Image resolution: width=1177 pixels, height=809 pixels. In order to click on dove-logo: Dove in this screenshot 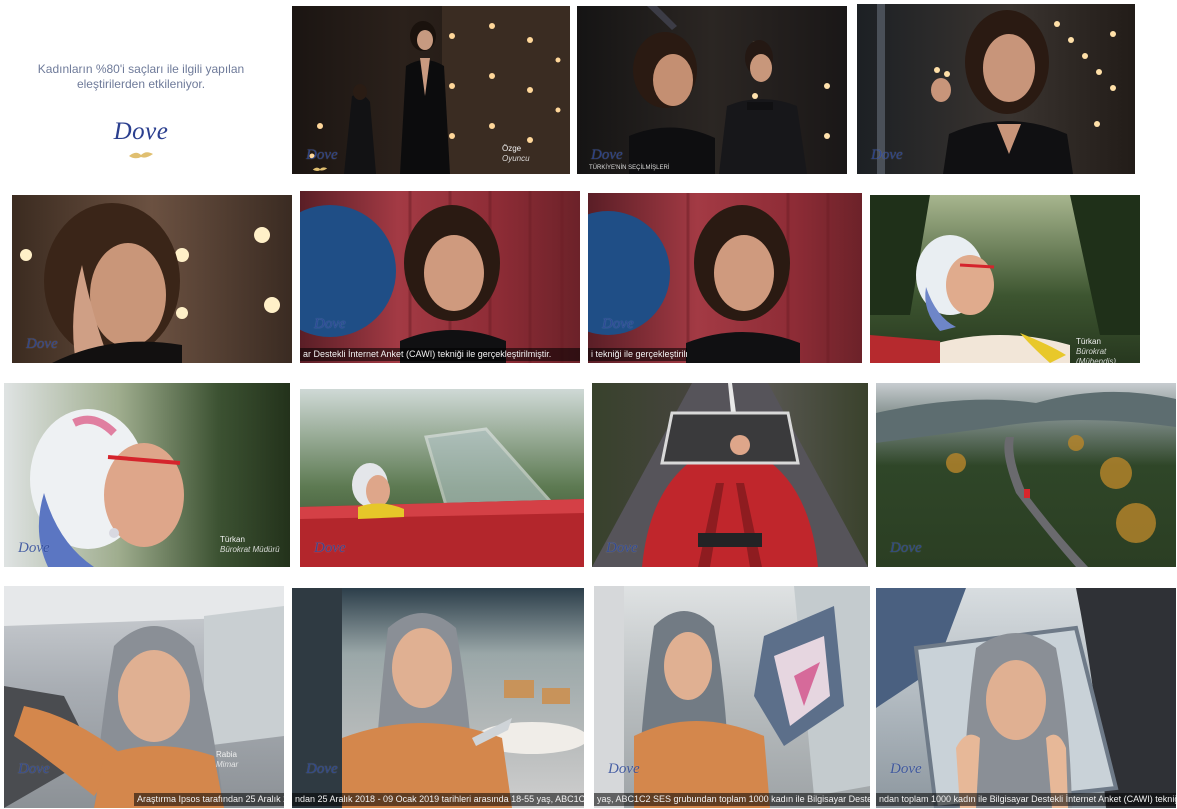, I will do `click(141, 131)`.